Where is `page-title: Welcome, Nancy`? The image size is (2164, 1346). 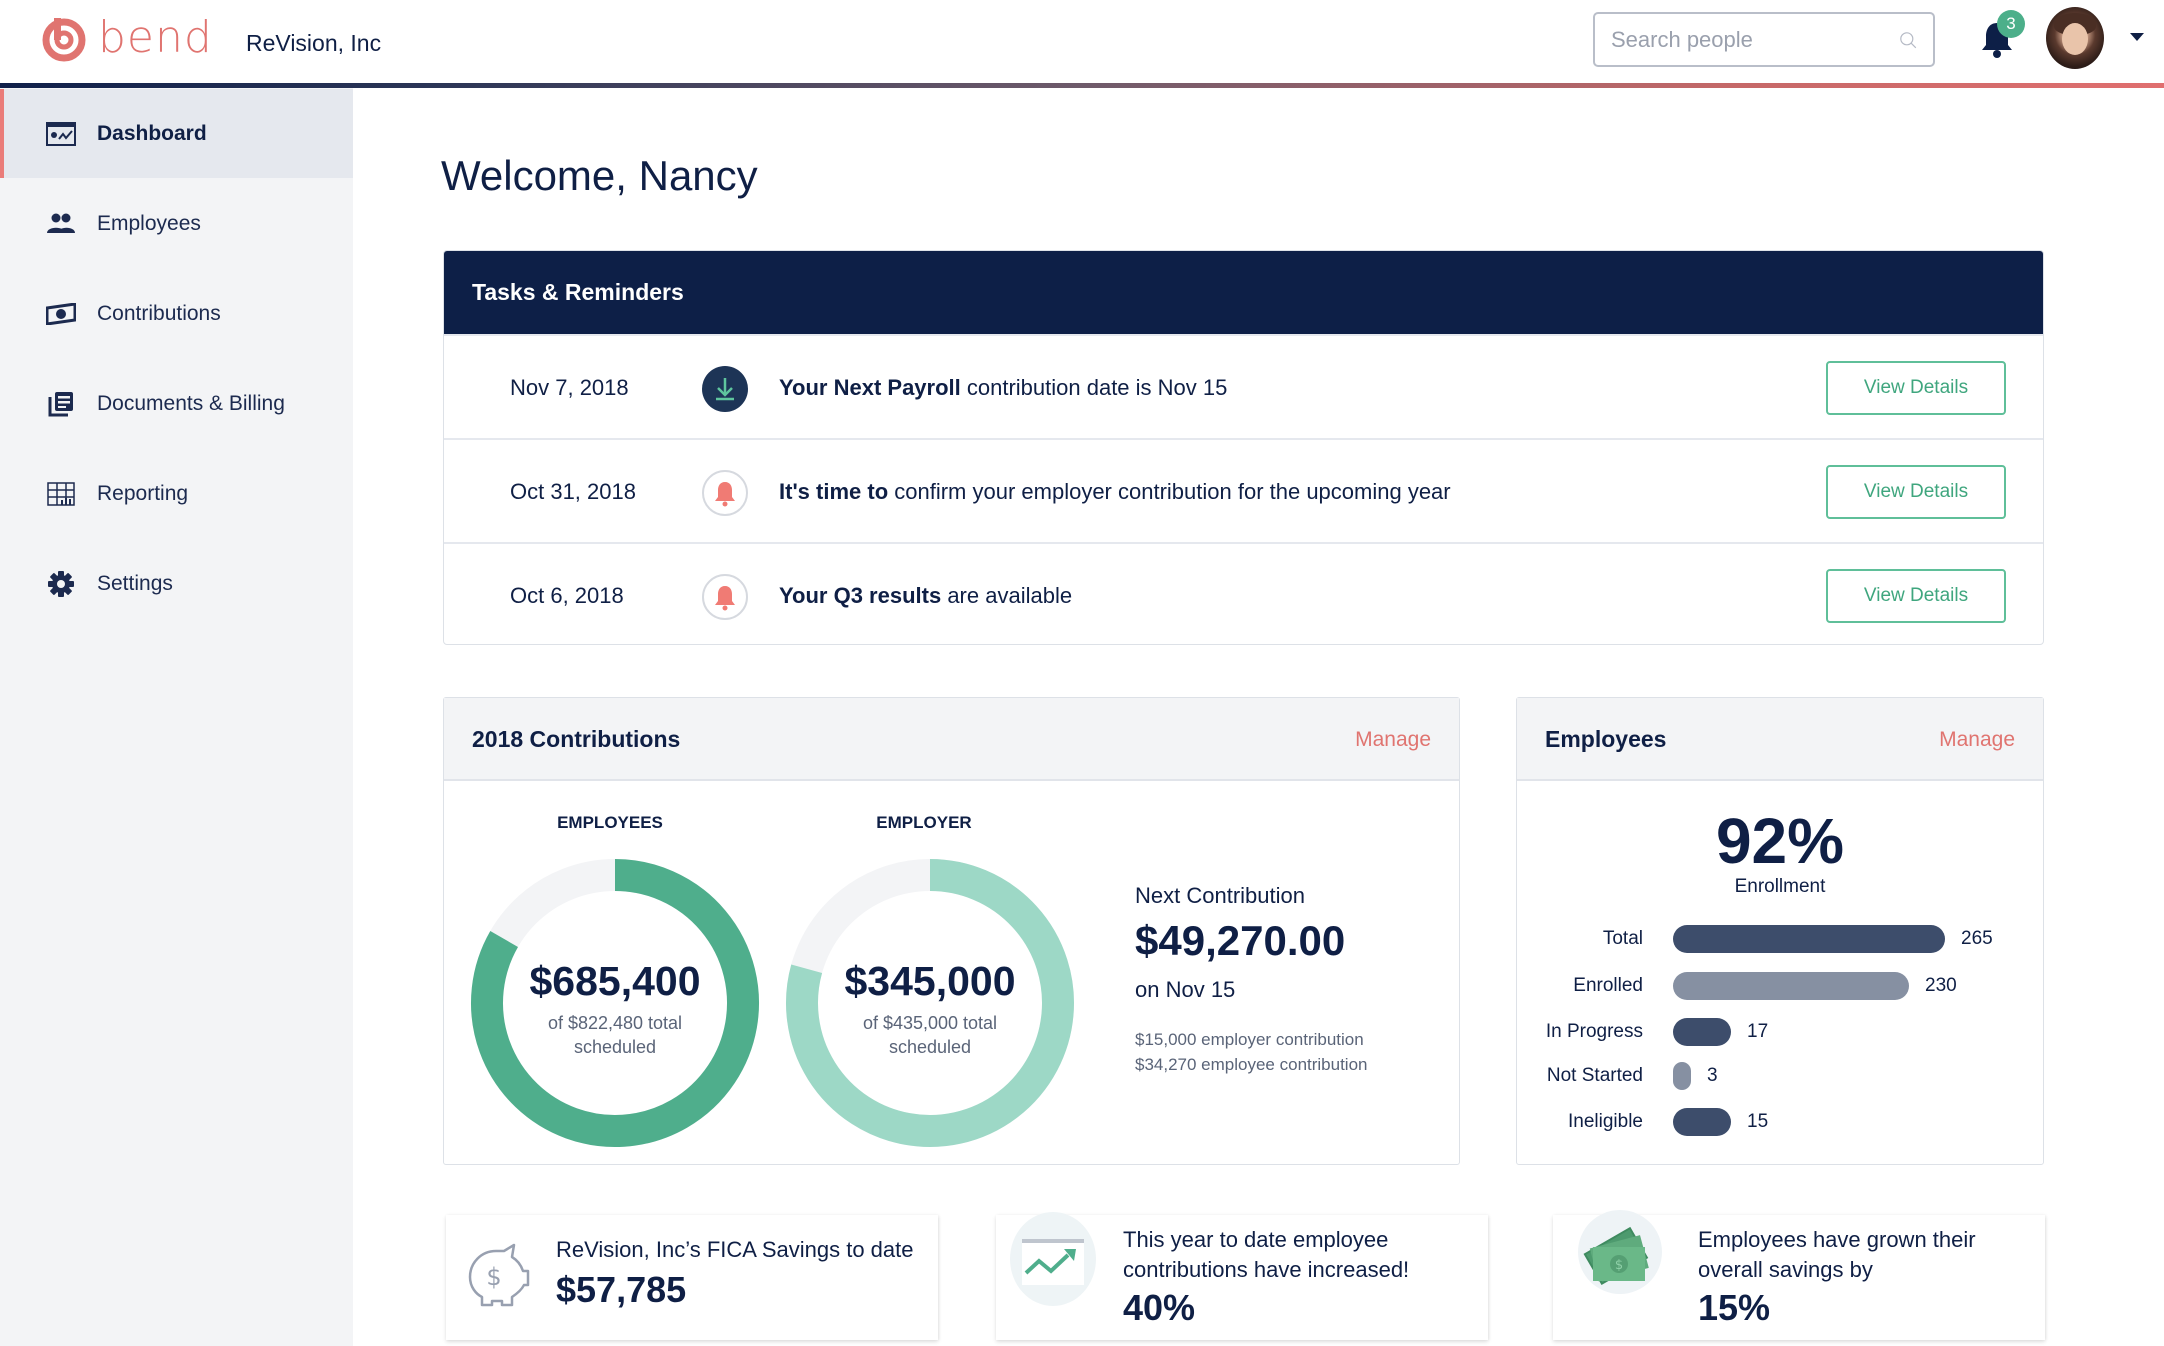 page-title: Welcome, Nancy is located at coordinates (599, 175).